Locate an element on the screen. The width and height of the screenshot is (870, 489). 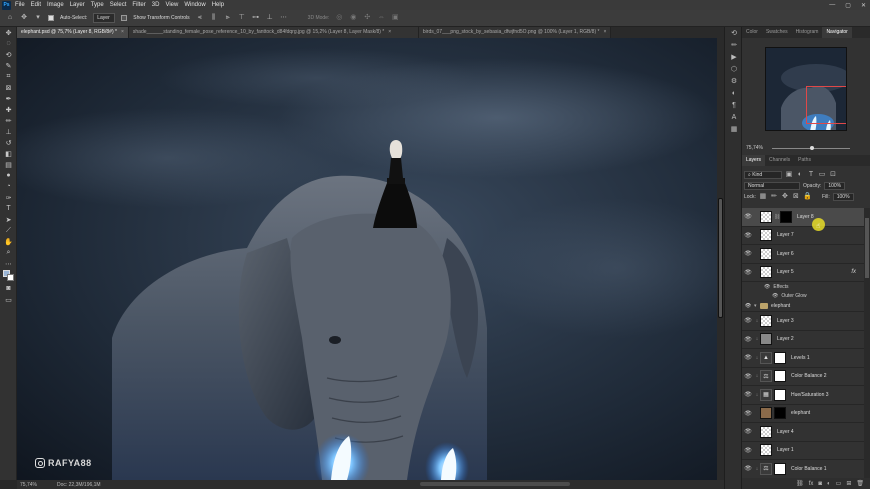
layer-name: Layer 8 is located at coordinates (805, 217).